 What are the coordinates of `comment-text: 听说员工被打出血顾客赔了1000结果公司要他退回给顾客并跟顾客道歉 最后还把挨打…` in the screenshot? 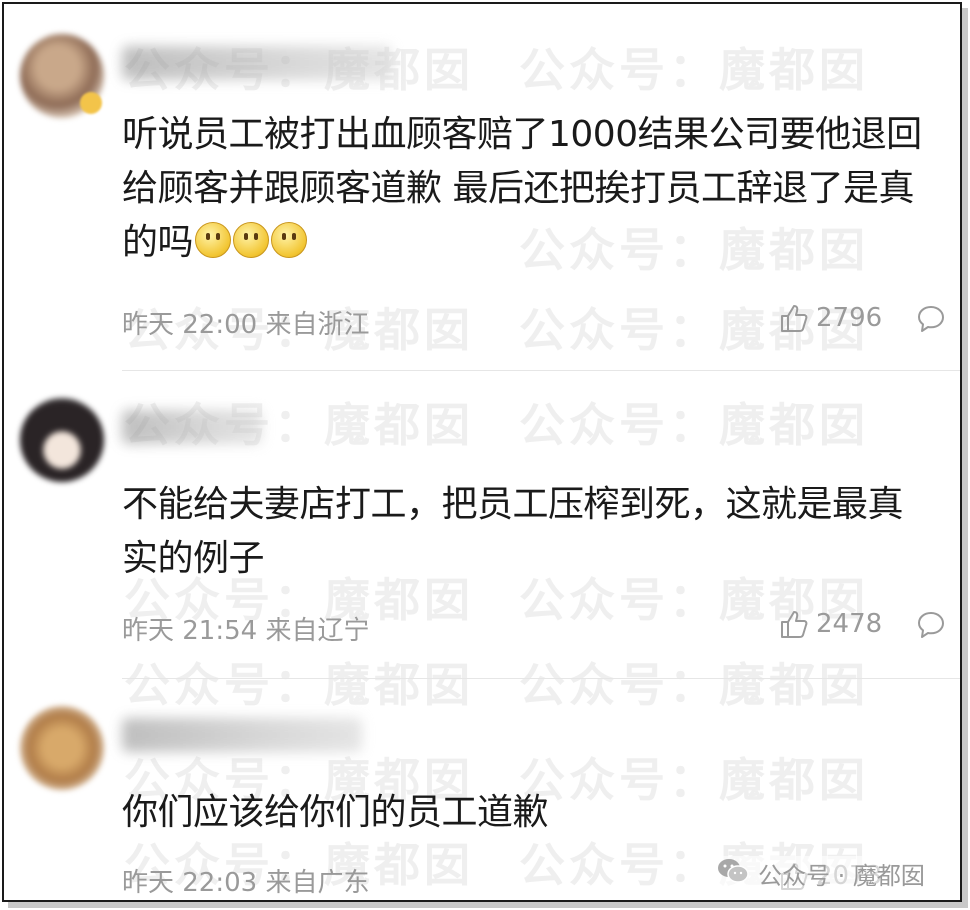 It's located at (526, 189).